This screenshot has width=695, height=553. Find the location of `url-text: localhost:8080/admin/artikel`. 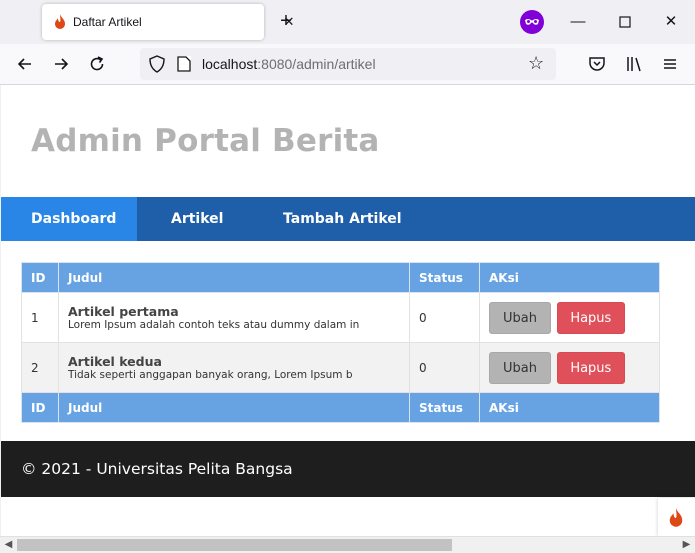

url-text: localhost:8080/admin/artikel is located at coordinates (289, 64).